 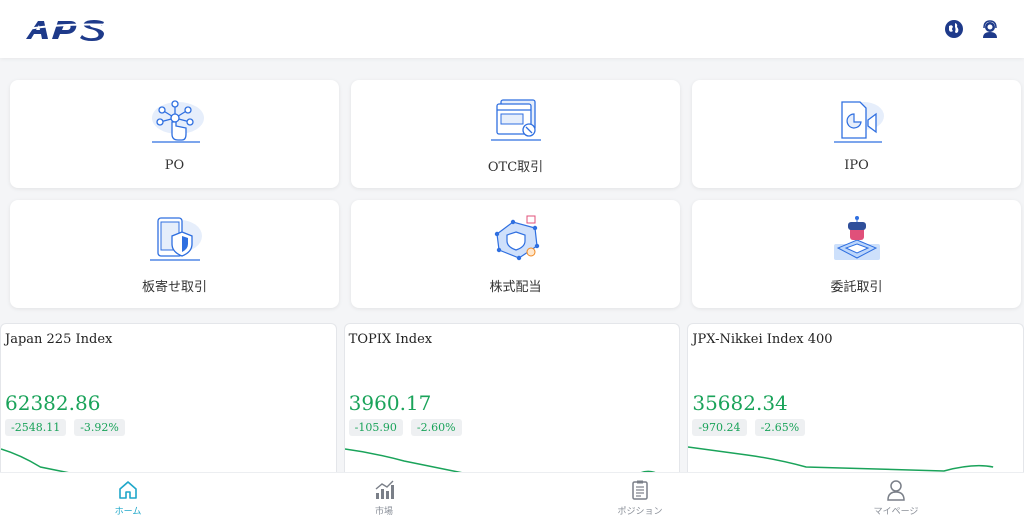 What do you see at coordinates (640, 511) in the screenshot?
I see `tab-label: ポジション` at bounding box center [640, 511].